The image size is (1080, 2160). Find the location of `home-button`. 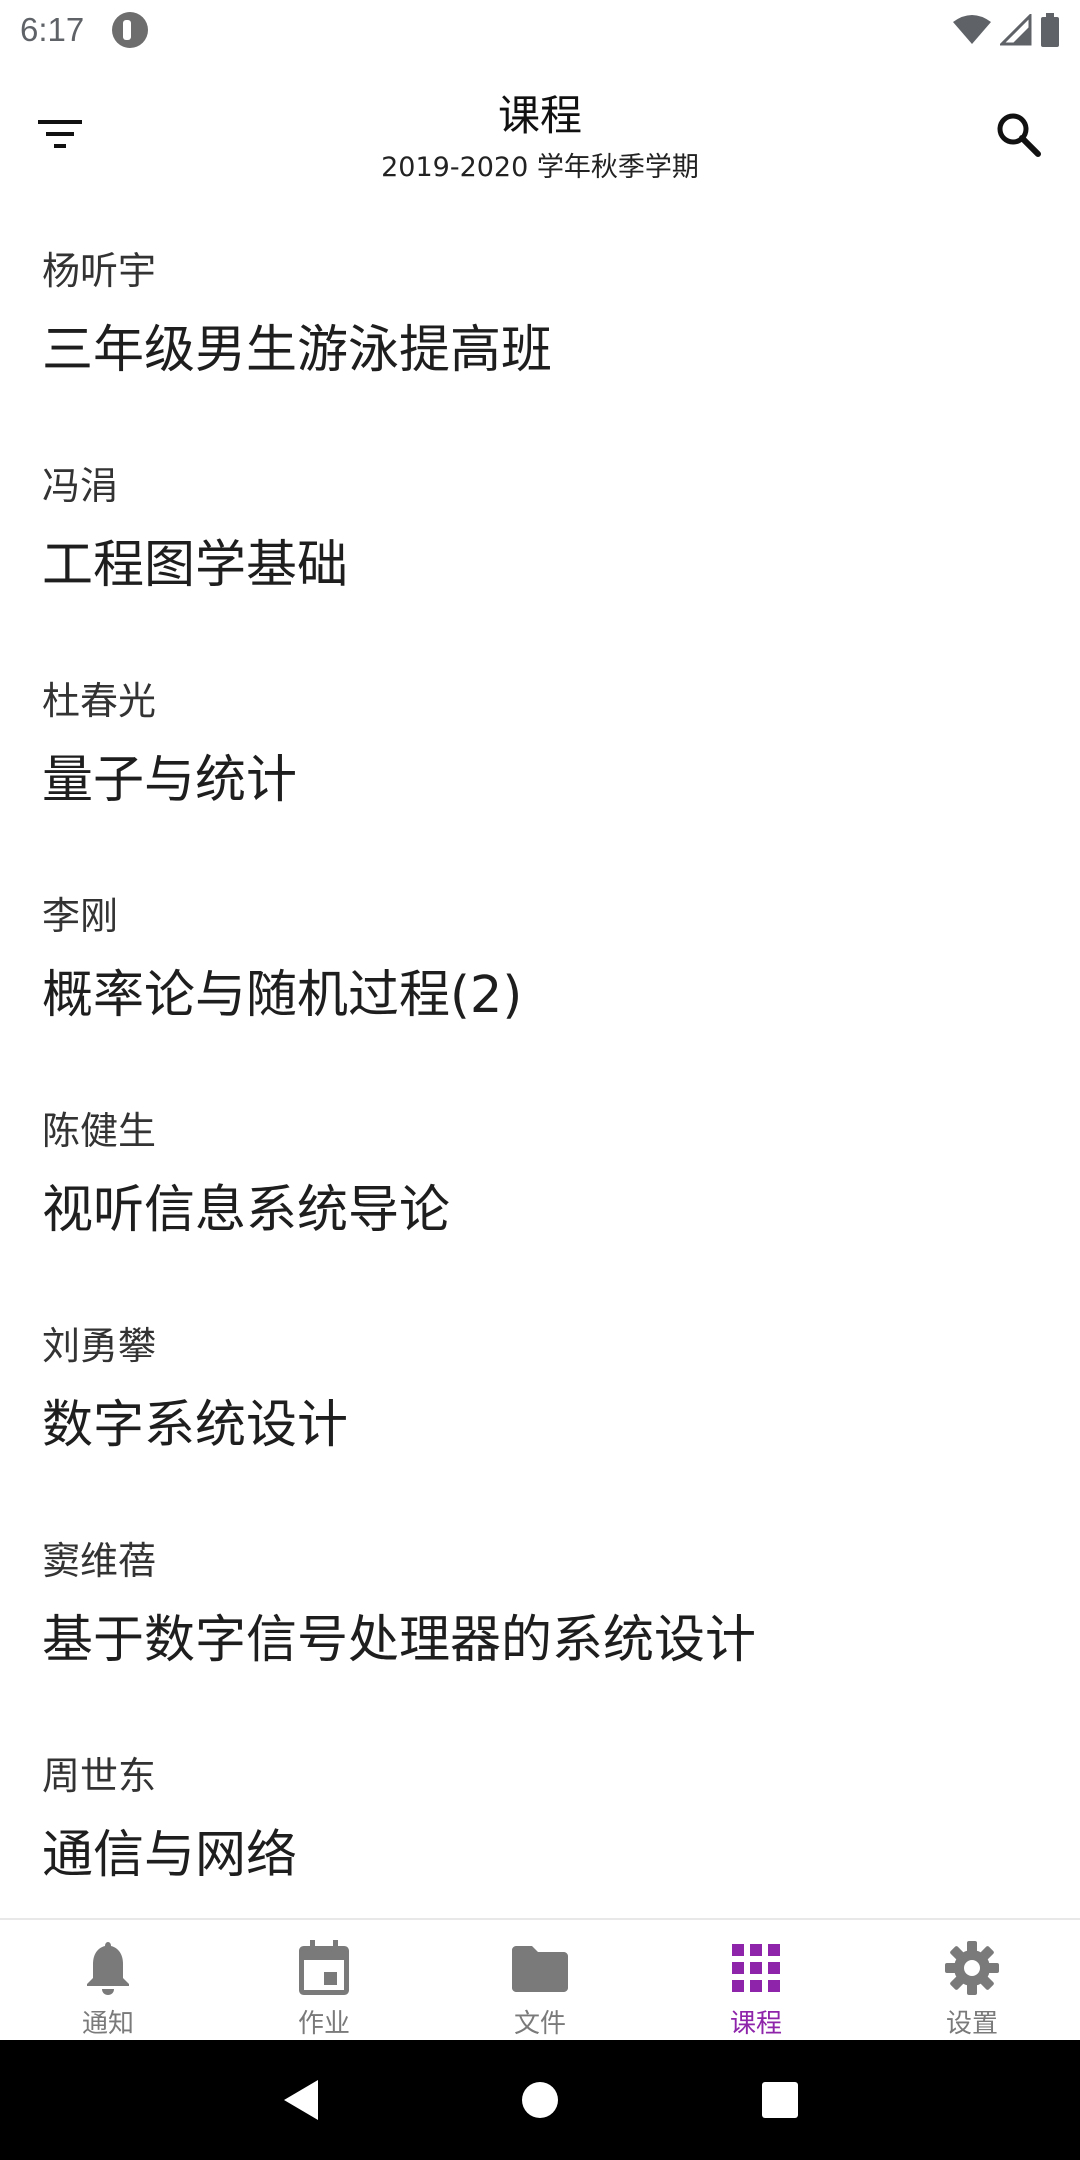

home-button is located at coordinates (540, 2100).